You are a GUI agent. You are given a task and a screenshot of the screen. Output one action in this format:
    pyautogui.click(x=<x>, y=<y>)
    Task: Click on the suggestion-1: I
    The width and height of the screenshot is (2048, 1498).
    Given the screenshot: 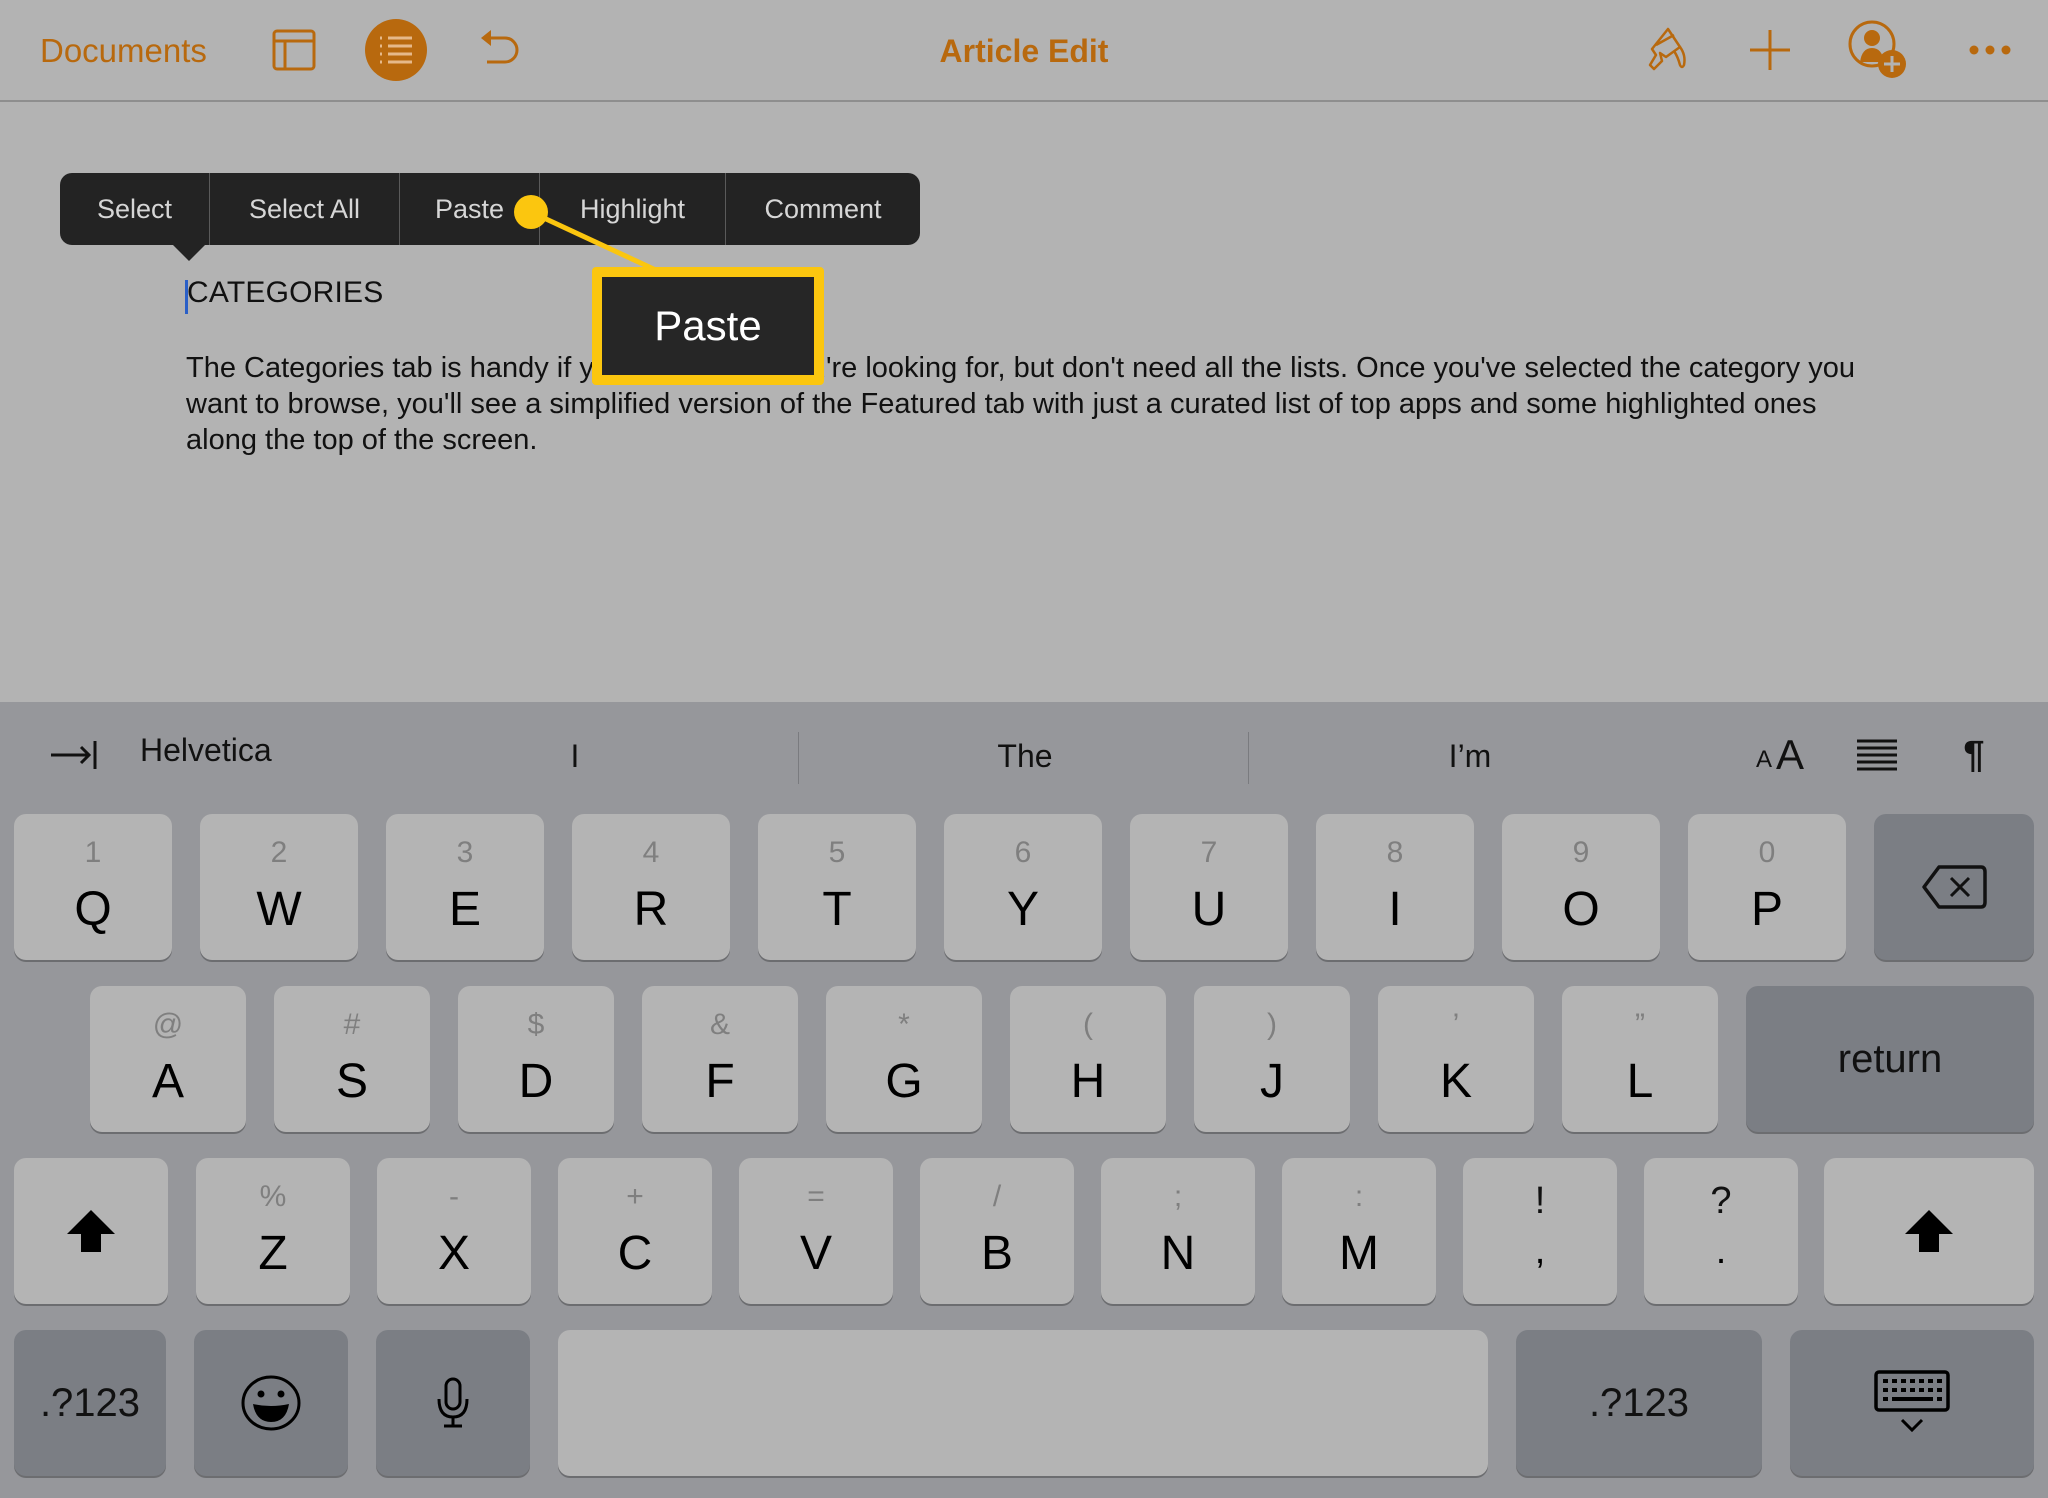 What is the action you would take?
    pyautogui.click(x=575, y=756)
    